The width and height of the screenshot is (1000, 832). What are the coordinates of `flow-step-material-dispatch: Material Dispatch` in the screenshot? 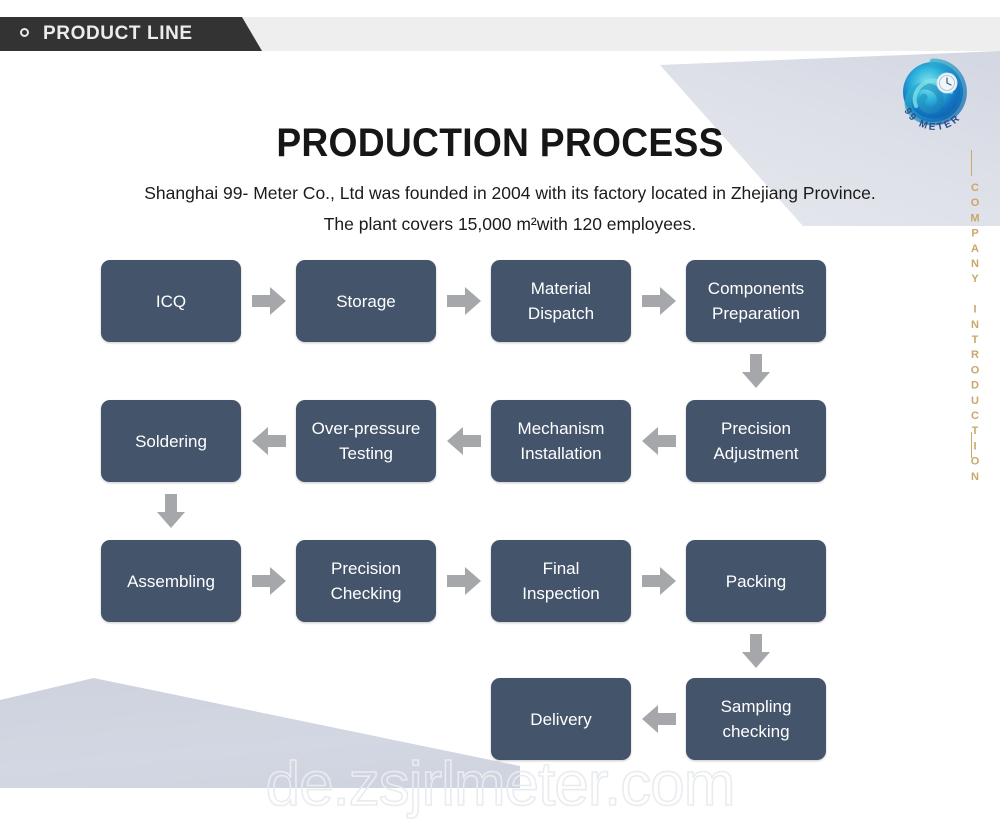 It's located at (561, 301).